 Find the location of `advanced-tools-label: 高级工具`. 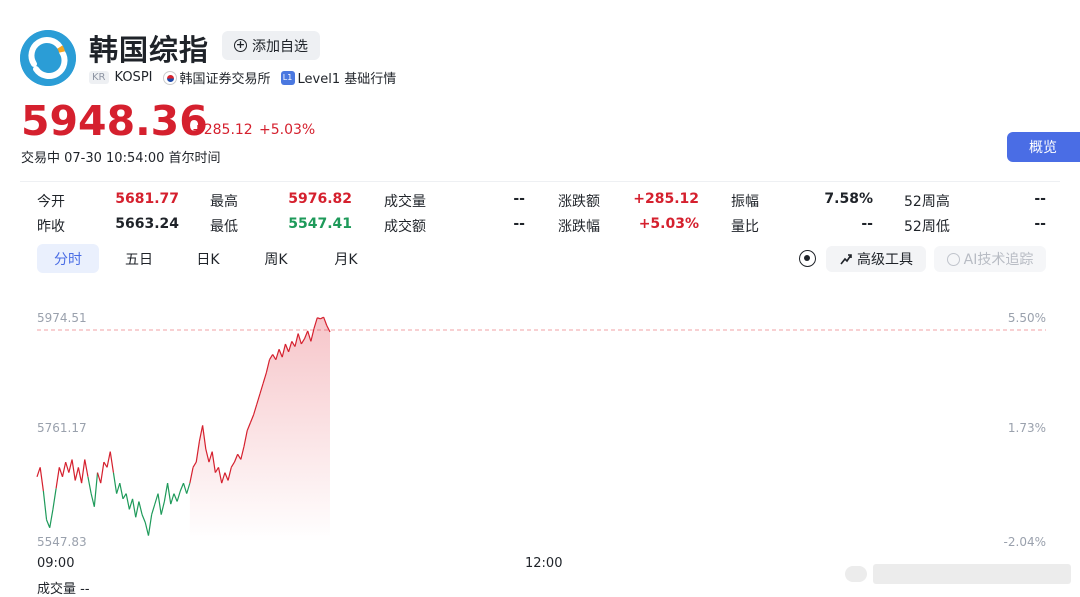

advanced-tools-label: 高级工具 is located at coordinates (885, 260).